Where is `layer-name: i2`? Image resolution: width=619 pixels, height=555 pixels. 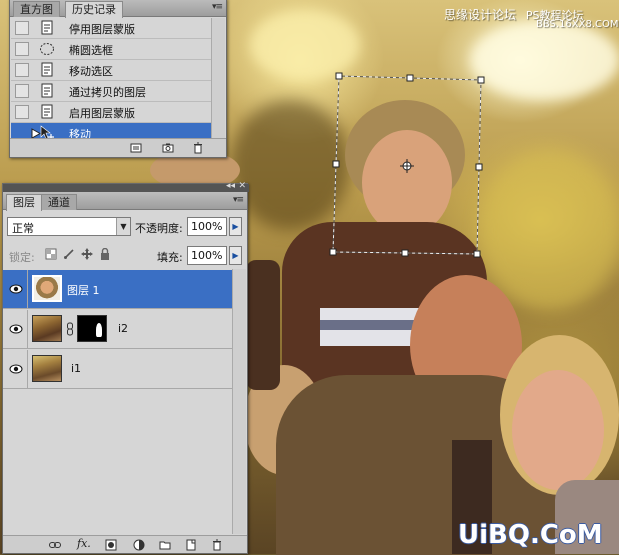
layer-name: i2 is located at coordinates (123, 328).